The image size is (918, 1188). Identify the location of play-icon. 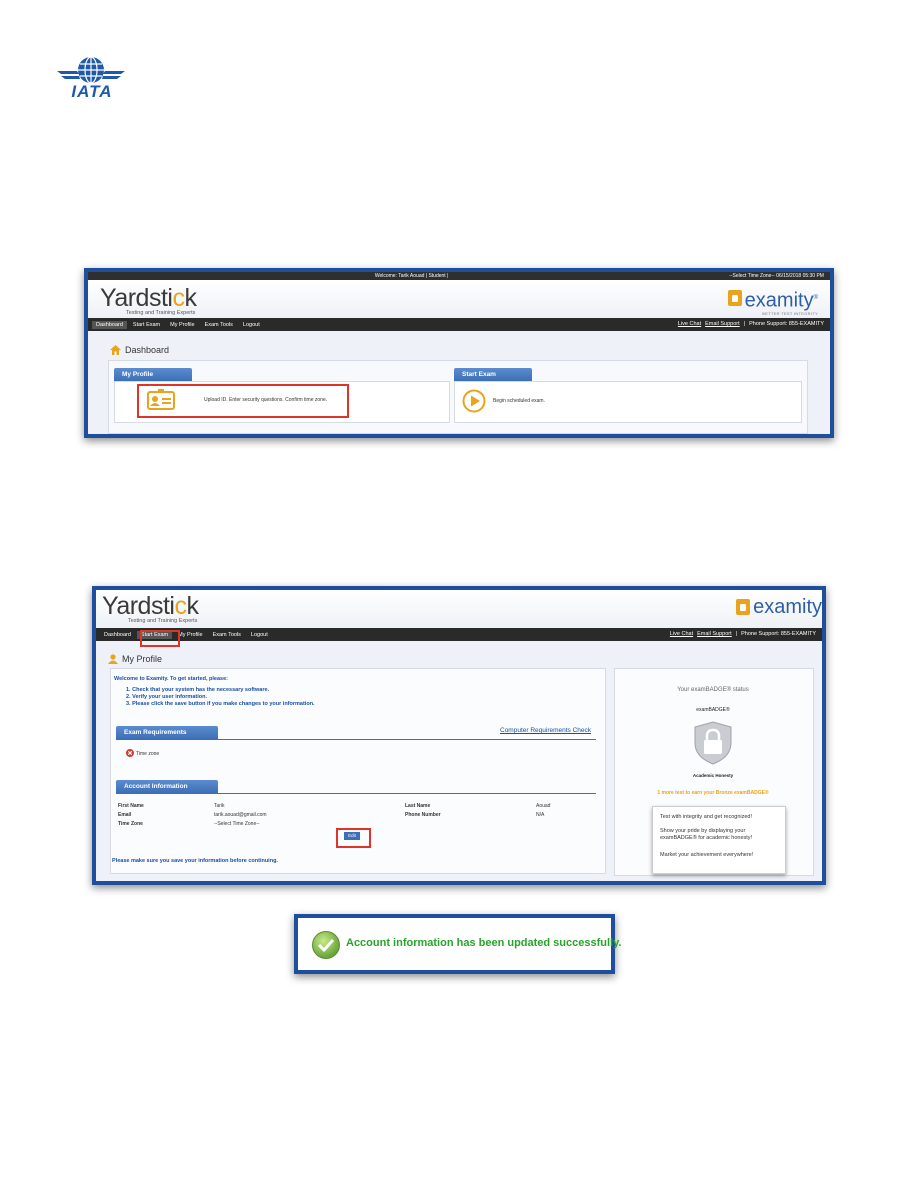
(474, 401).